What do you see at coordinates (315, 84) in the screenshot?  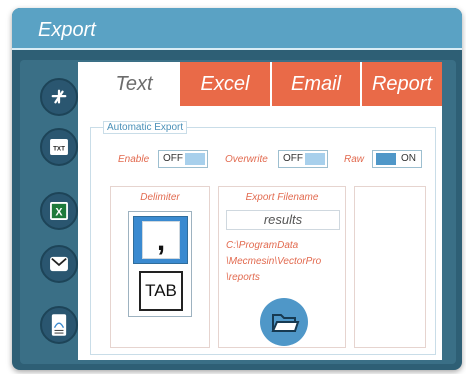 I see `tab-email: Email` at bounding box center [315, 84].